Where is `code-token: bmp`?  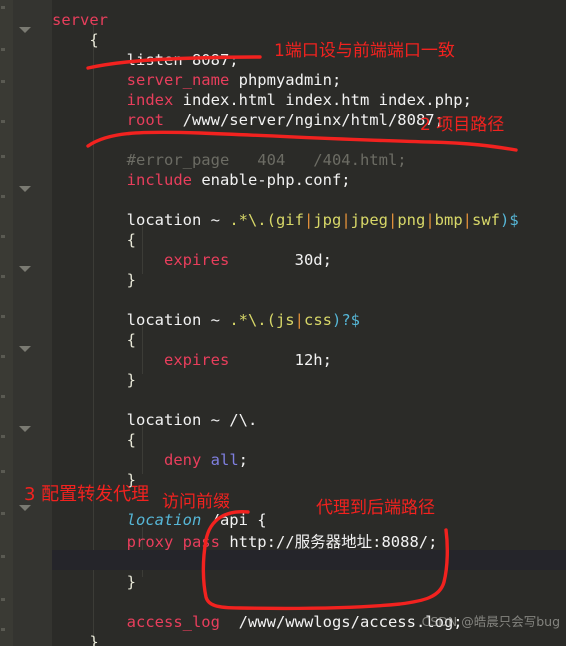
code-token: bmp is located at coordinates (448, 220).